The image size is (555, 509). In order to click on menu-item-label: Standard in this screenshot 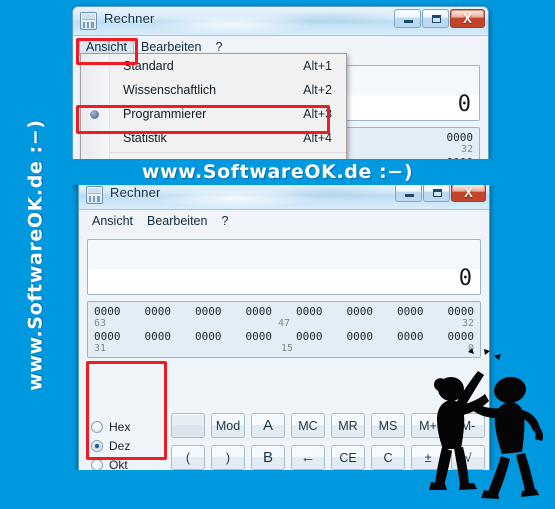, I will do `click(148, 66)`.